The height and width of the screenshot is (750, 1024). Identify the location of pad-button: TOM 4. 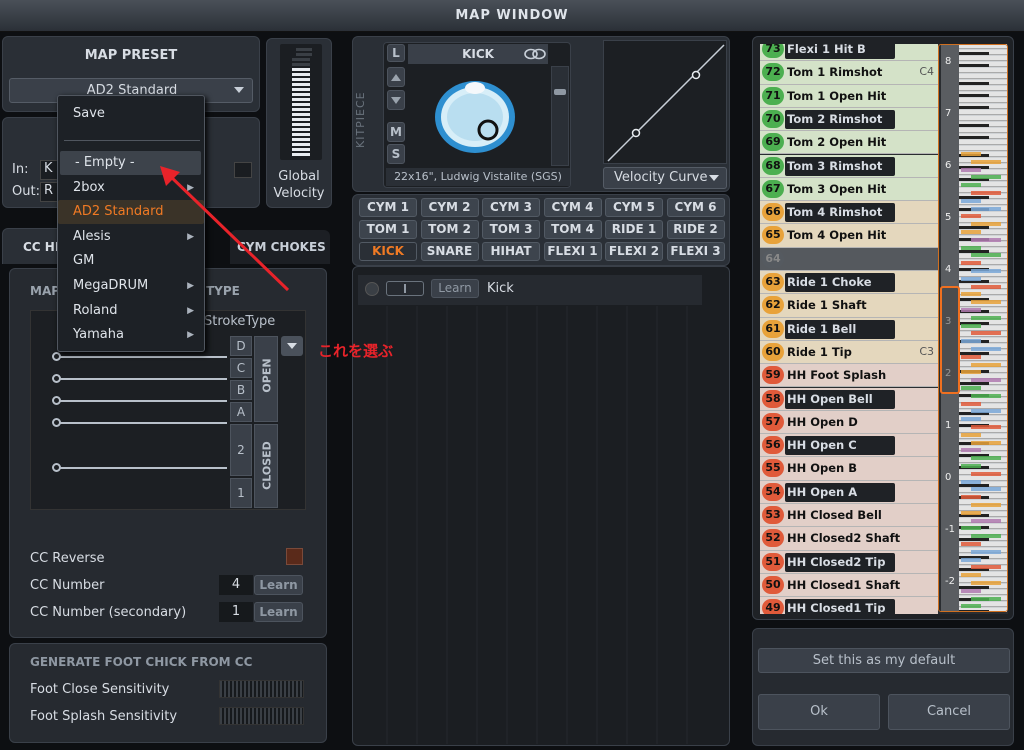
(572, 229).